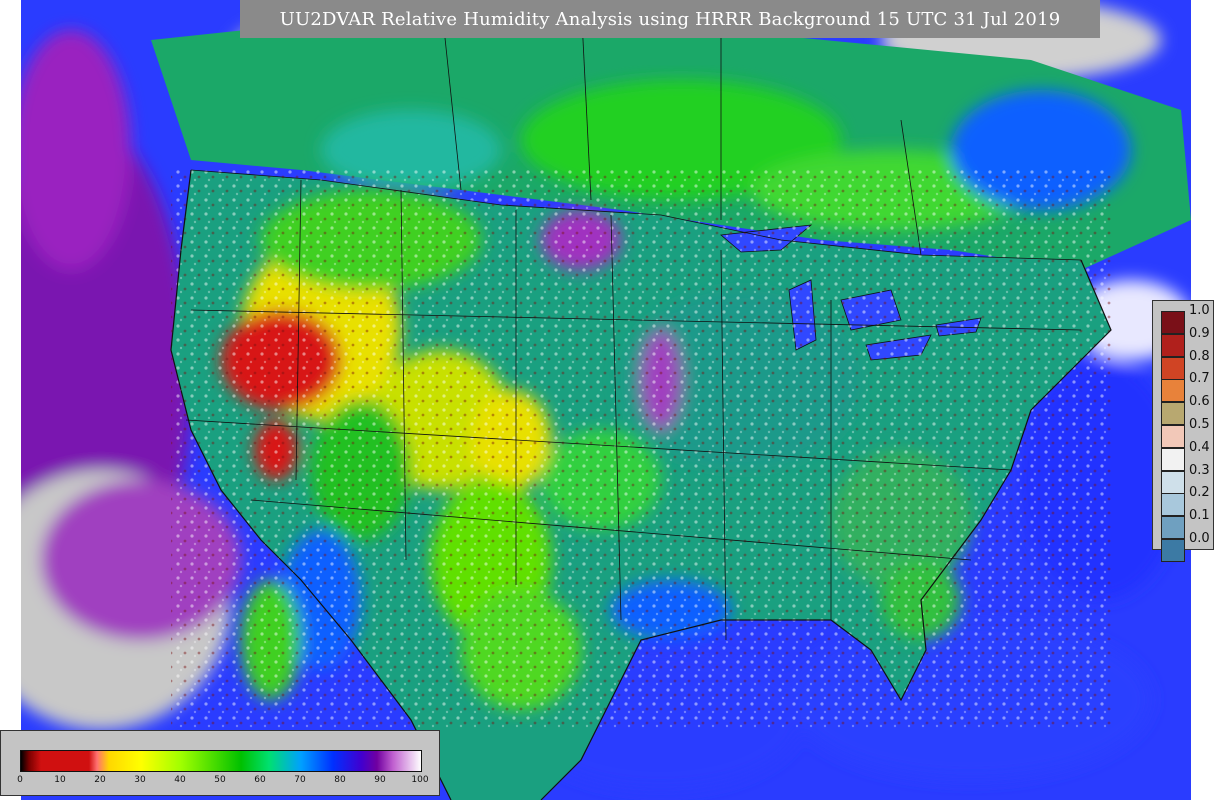 The height and width of the screenshot is (800, 1216). I want to click on legend-label: 0.4, so click(1199, 447).